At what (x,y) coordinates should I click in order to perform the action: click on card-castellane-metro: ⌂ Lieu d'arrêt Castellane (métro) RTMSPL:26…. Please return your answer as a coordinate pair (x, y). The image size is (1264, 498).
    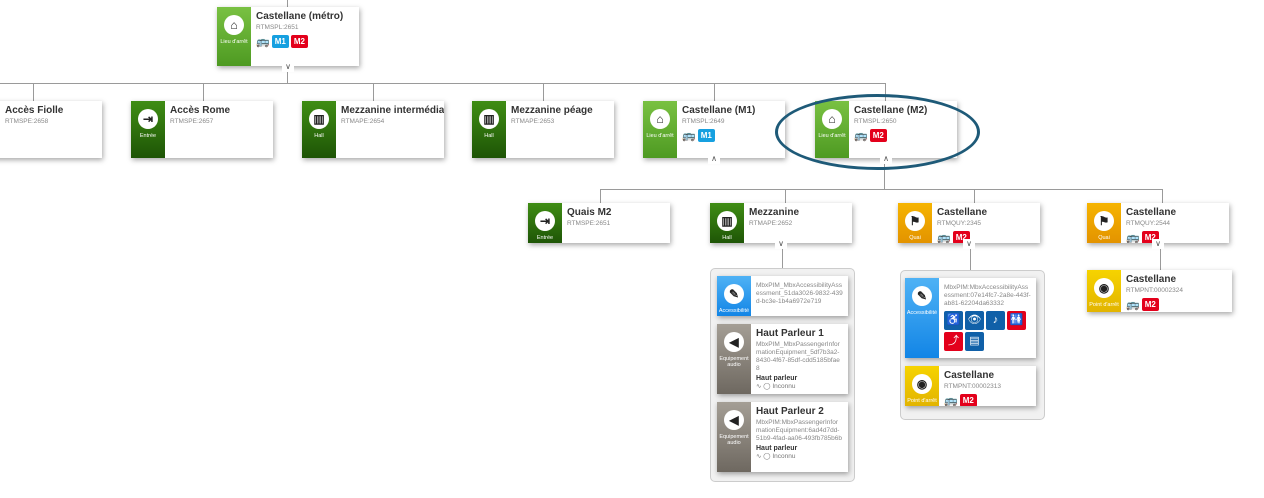
    Looking at the image, I should click on (288, 36).